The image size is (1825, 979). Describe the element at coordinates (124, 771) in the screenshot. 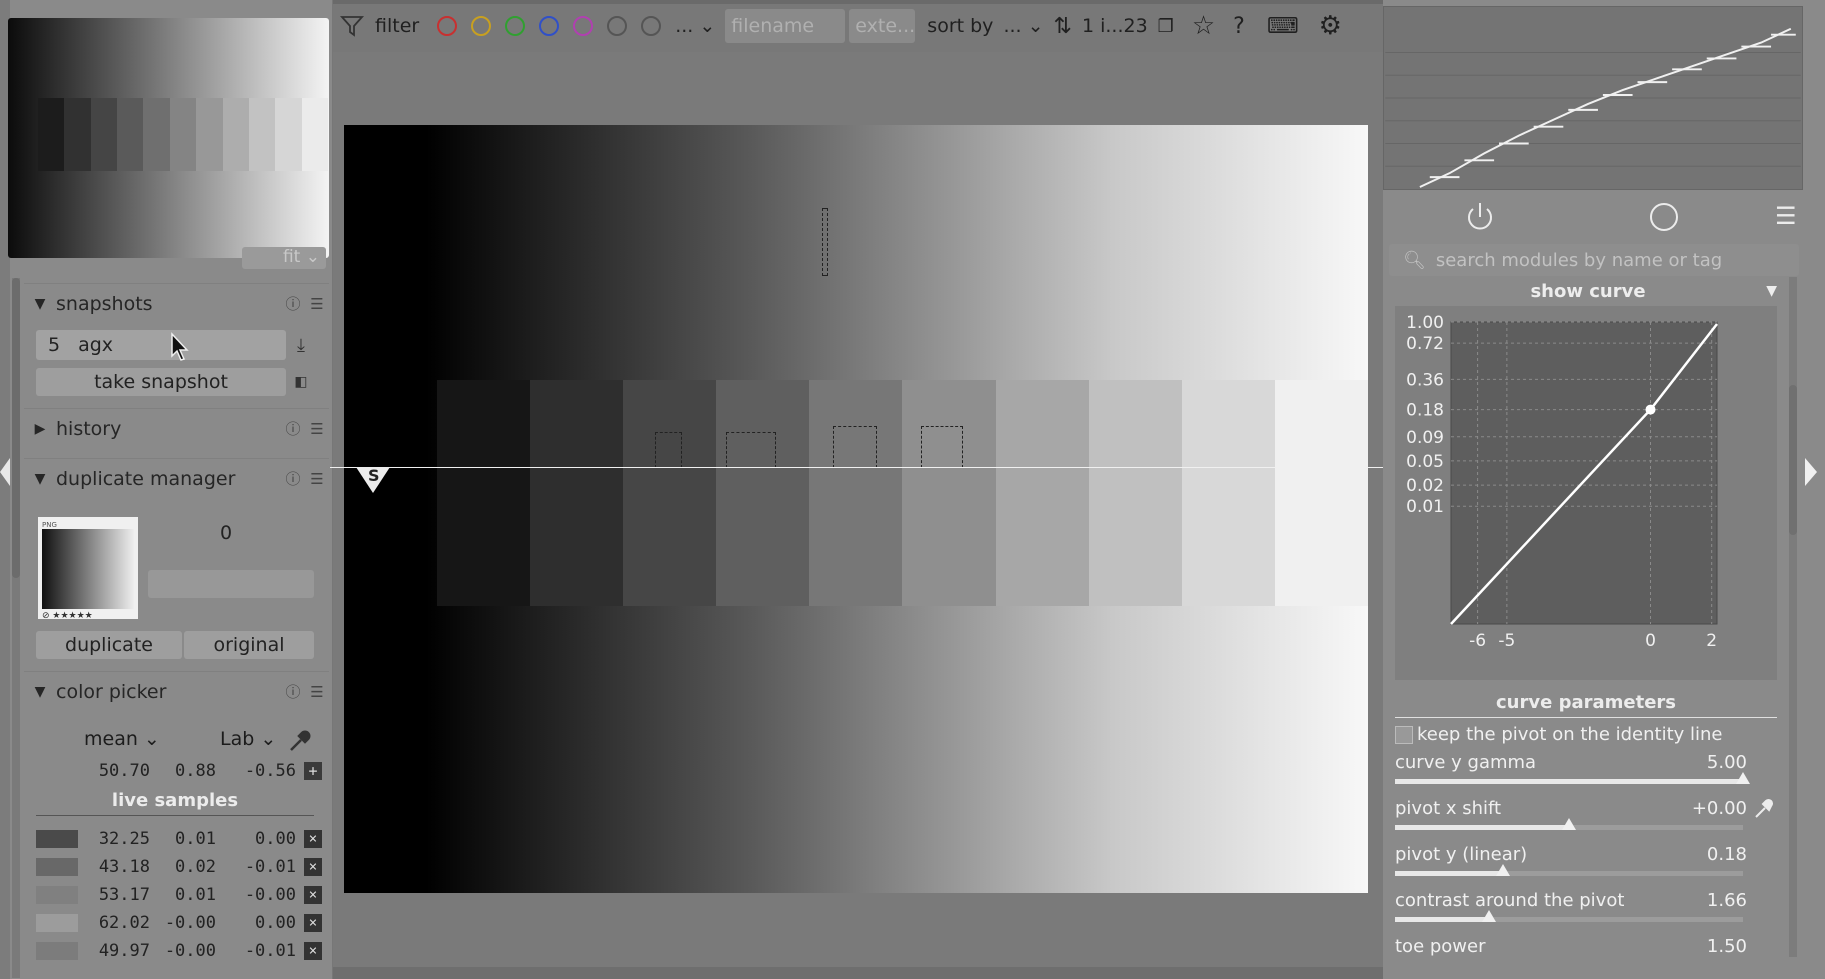

I see `sample-l: 50.70` at that location.